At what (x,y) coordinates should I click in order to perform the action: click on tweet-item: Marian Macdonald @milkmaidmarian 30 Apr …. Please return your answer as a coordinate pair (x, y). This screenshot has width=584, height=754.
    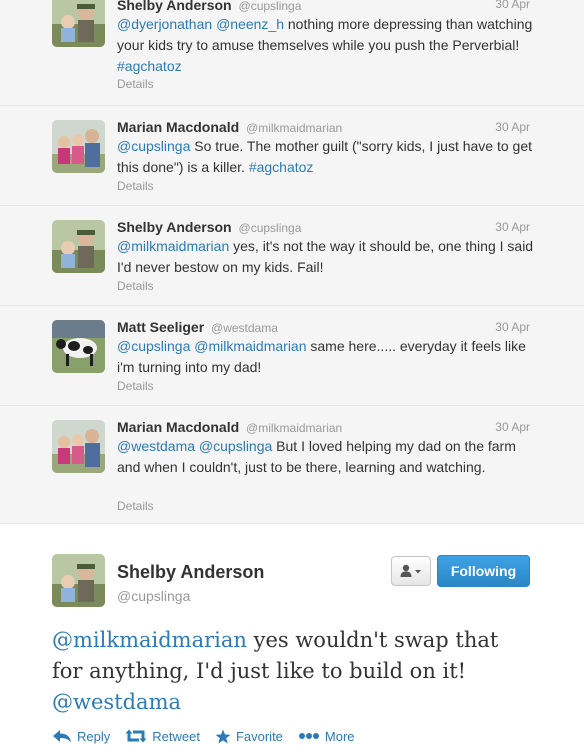
    Looking at the image, I should click on (292, 156).